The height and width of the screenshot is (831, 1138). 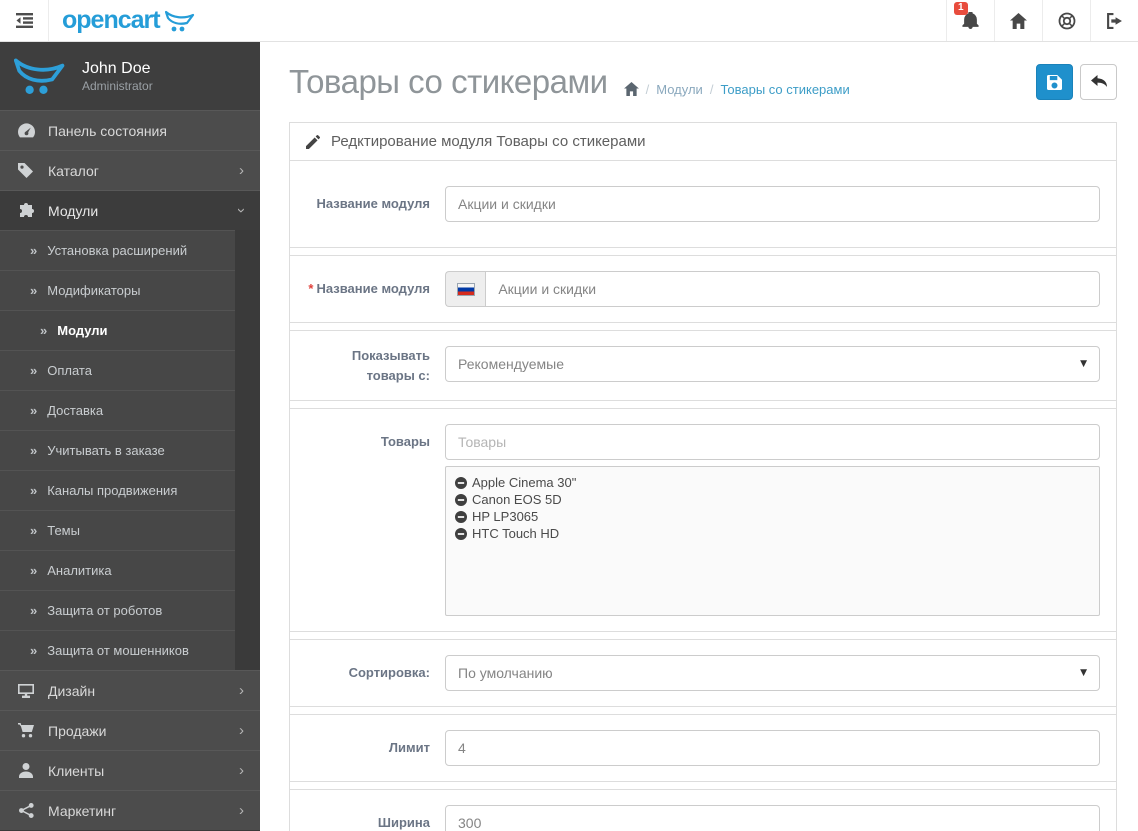 What do you see at coordinates (517, 499) in the screenshot?
I see `product-name: Canon EOS 5D` at bounding box center [517, 499].